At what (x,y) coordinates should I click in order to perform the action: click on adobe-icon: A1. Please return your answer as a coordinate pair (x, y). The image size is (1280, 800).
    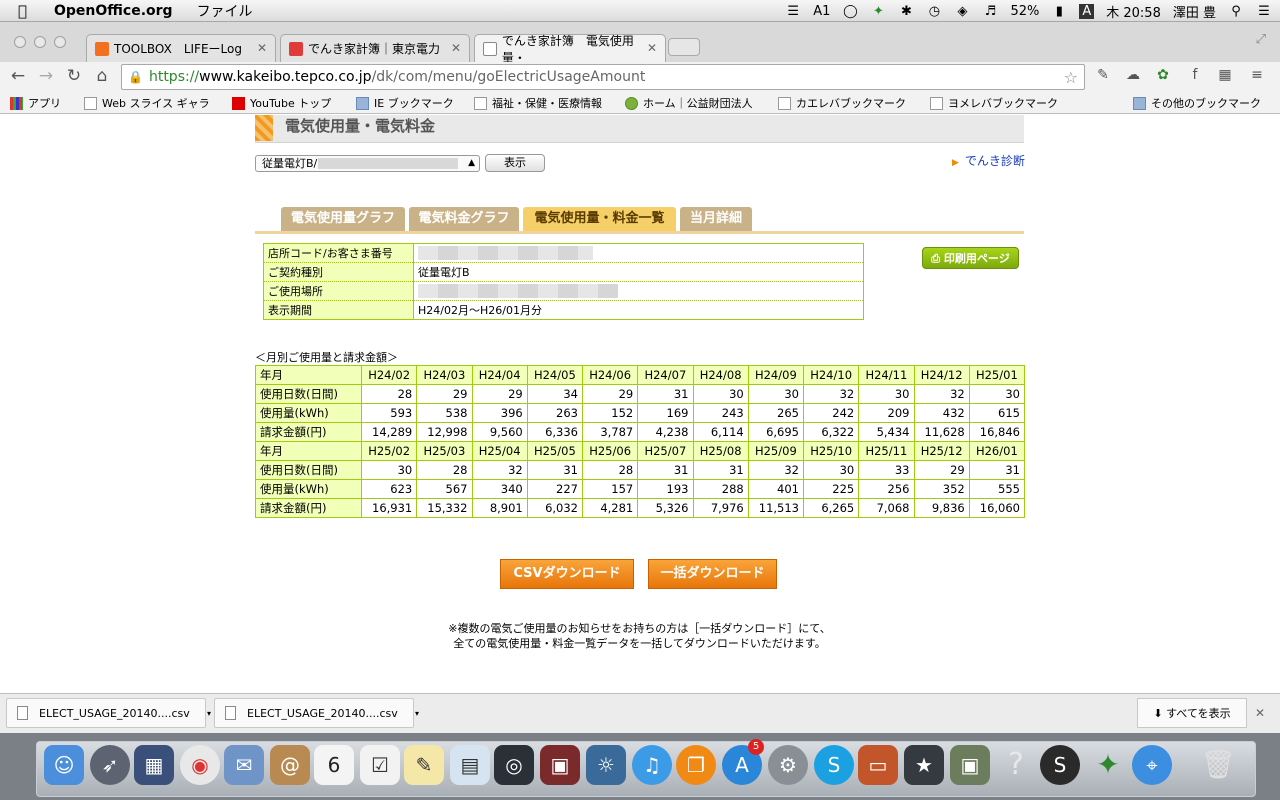
    Looking at the image, I should click on (821, 11).